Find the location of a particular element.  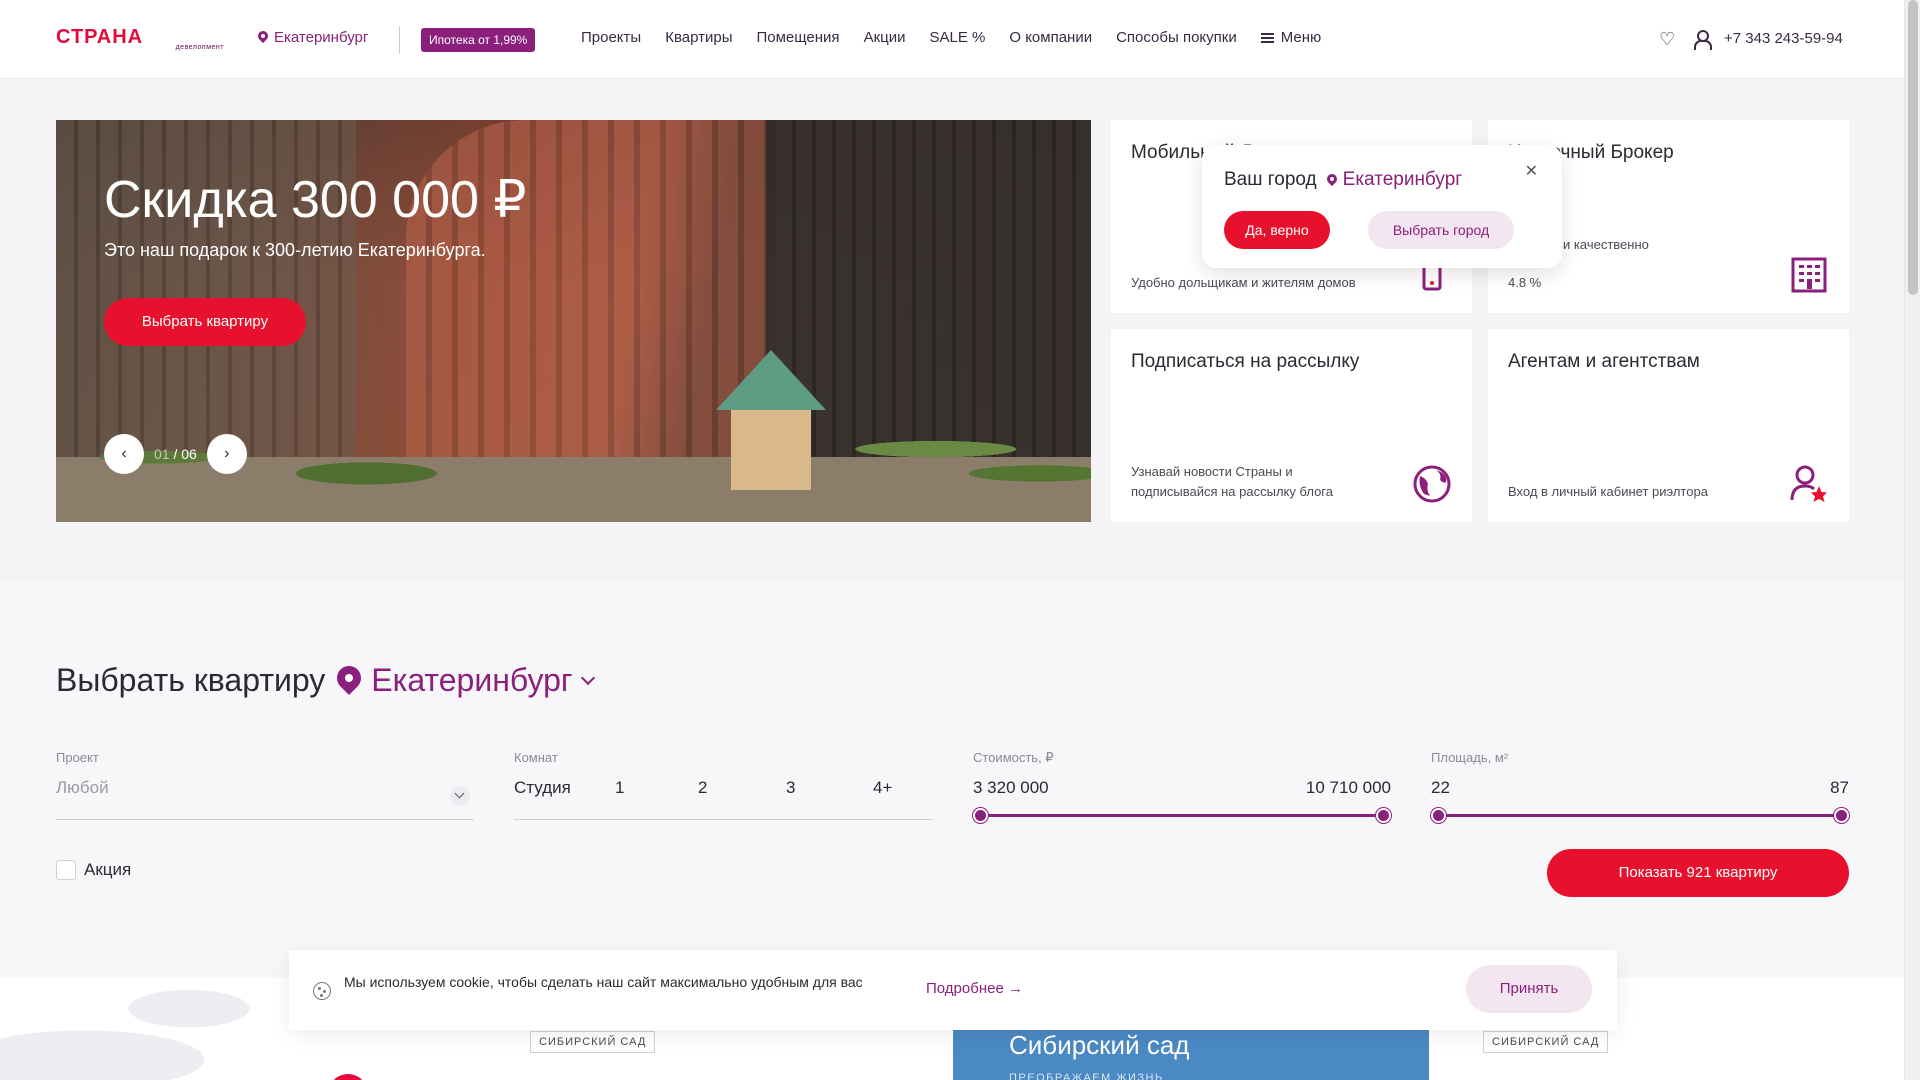

slider-prev-button: ‹ is located at coordinates (124, 454).